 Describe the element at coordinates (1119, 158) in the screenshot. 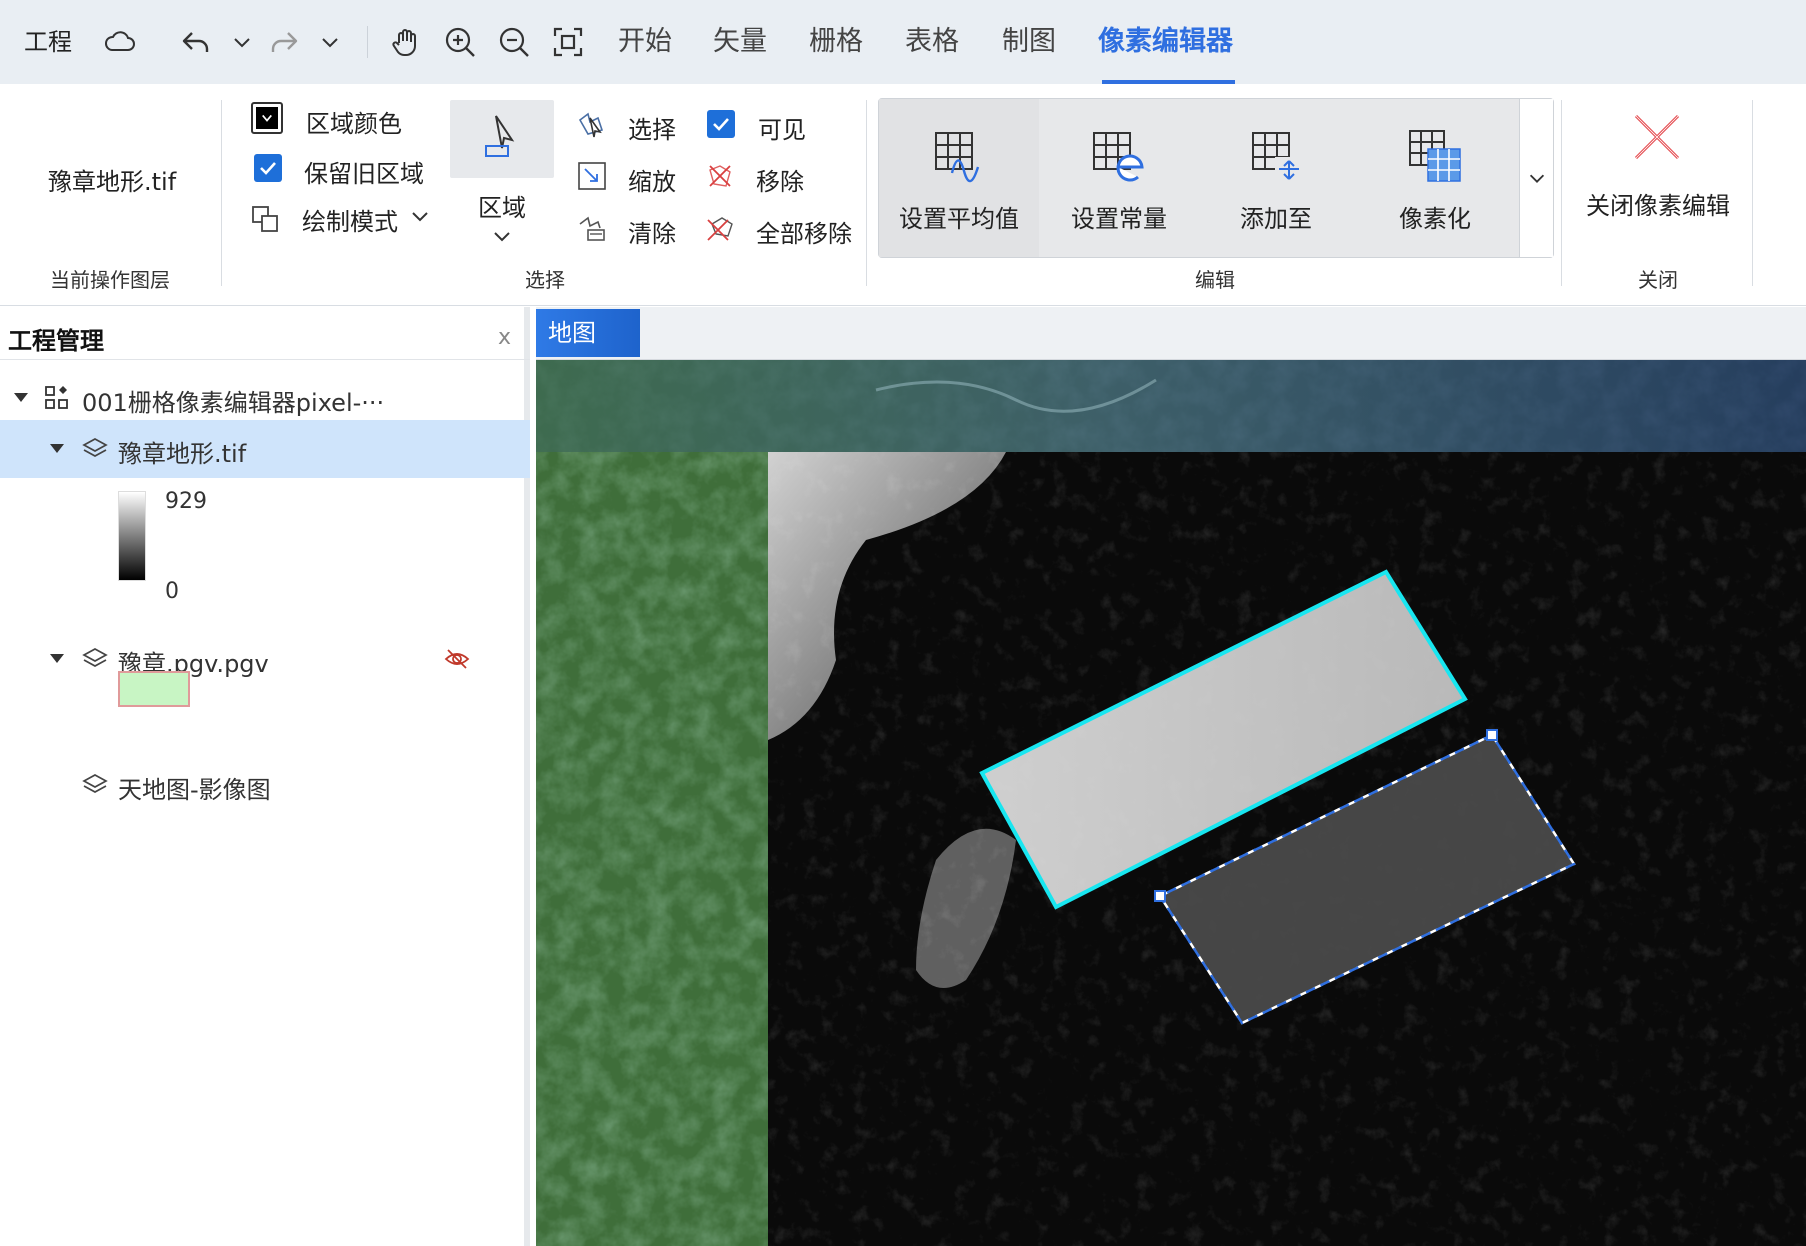

I see `grid-constant-icon` at that location.